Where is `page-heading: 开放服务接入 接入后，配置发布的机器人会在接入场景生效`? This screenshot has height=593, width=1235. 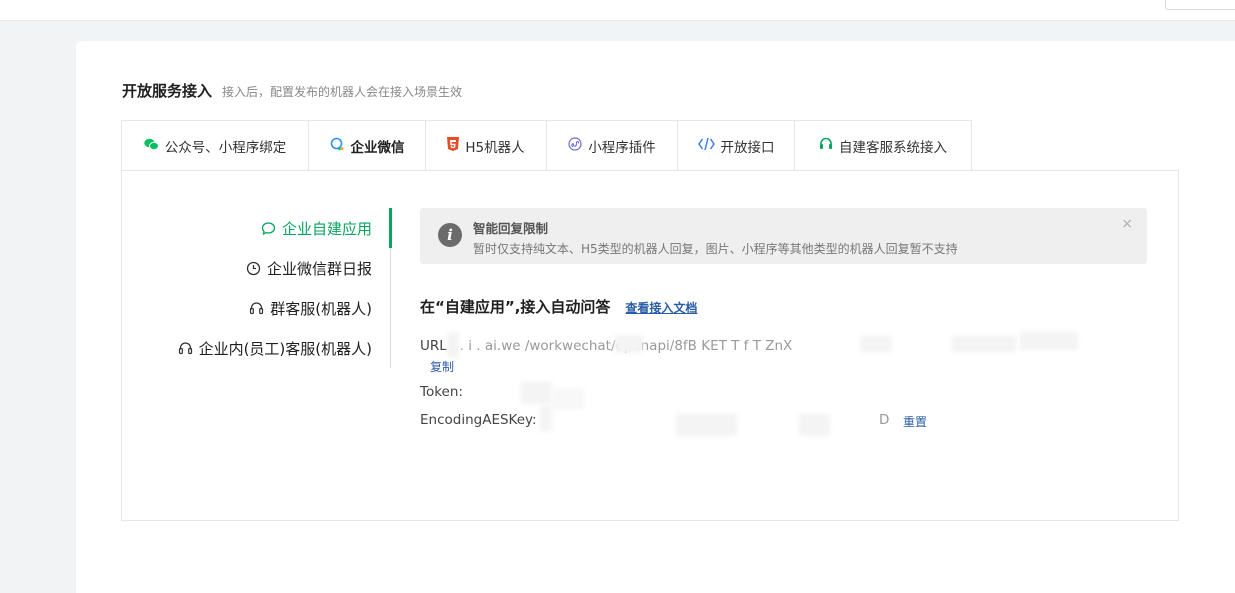
page-heading: 开放服务接入 接入后，配置发布的机器人会在接入场景生效 is located at coordinates (292, 90).